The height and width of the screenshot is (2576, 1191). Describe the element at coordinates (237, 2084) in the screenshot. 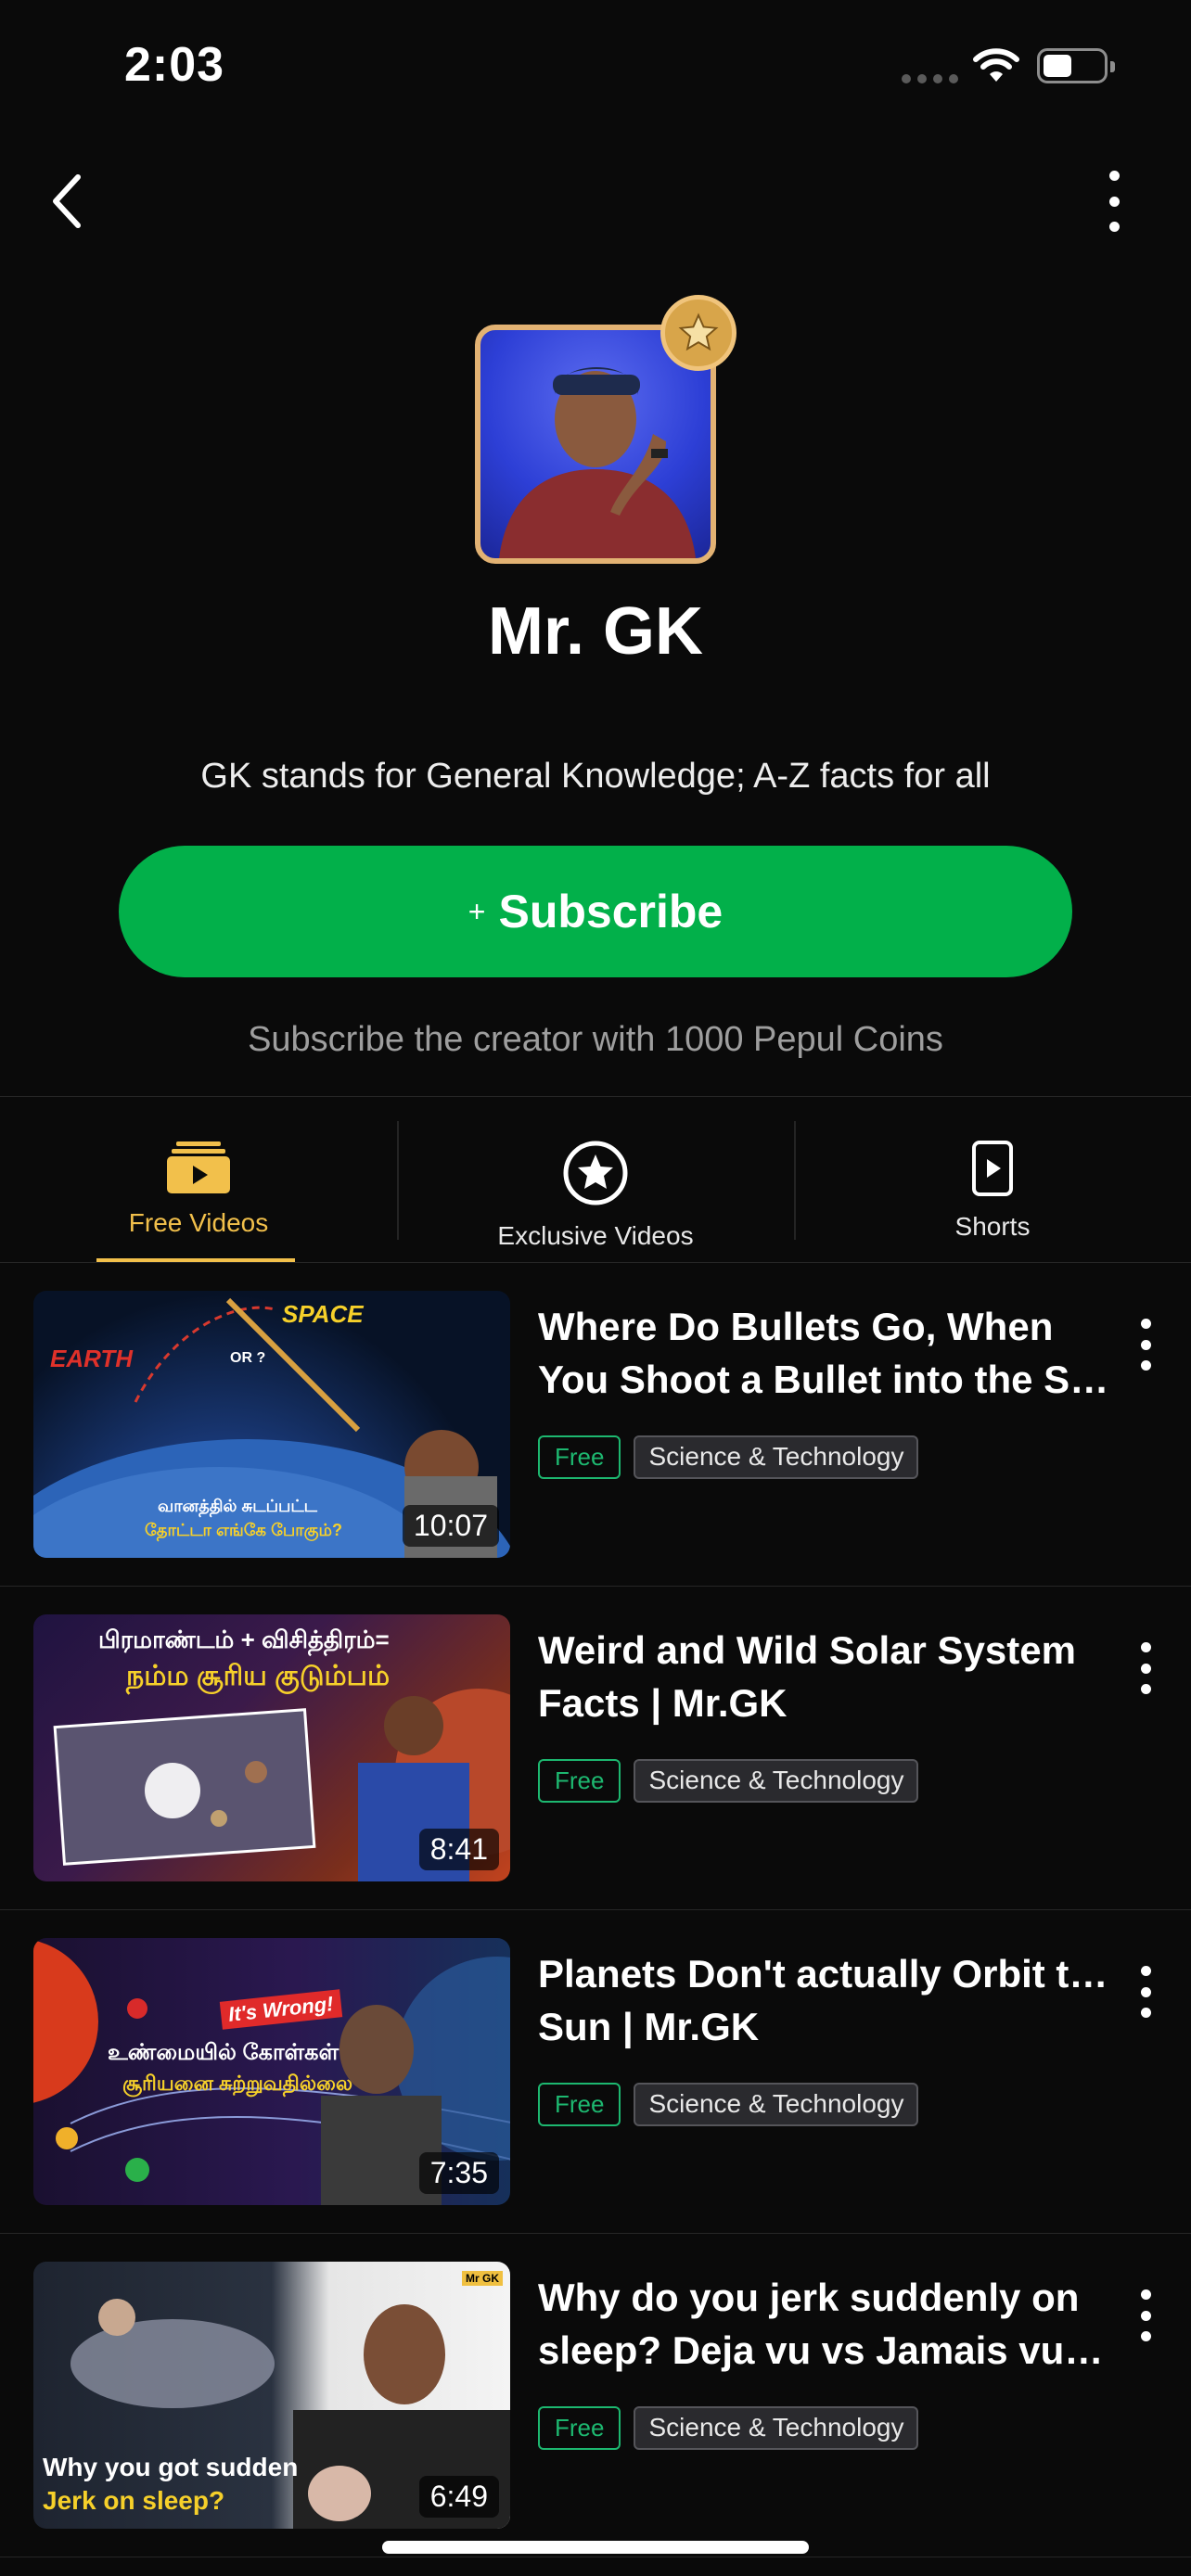

I see `thumbnail-caption: சூரியனை சுற்றுவதில்லை` at that location.